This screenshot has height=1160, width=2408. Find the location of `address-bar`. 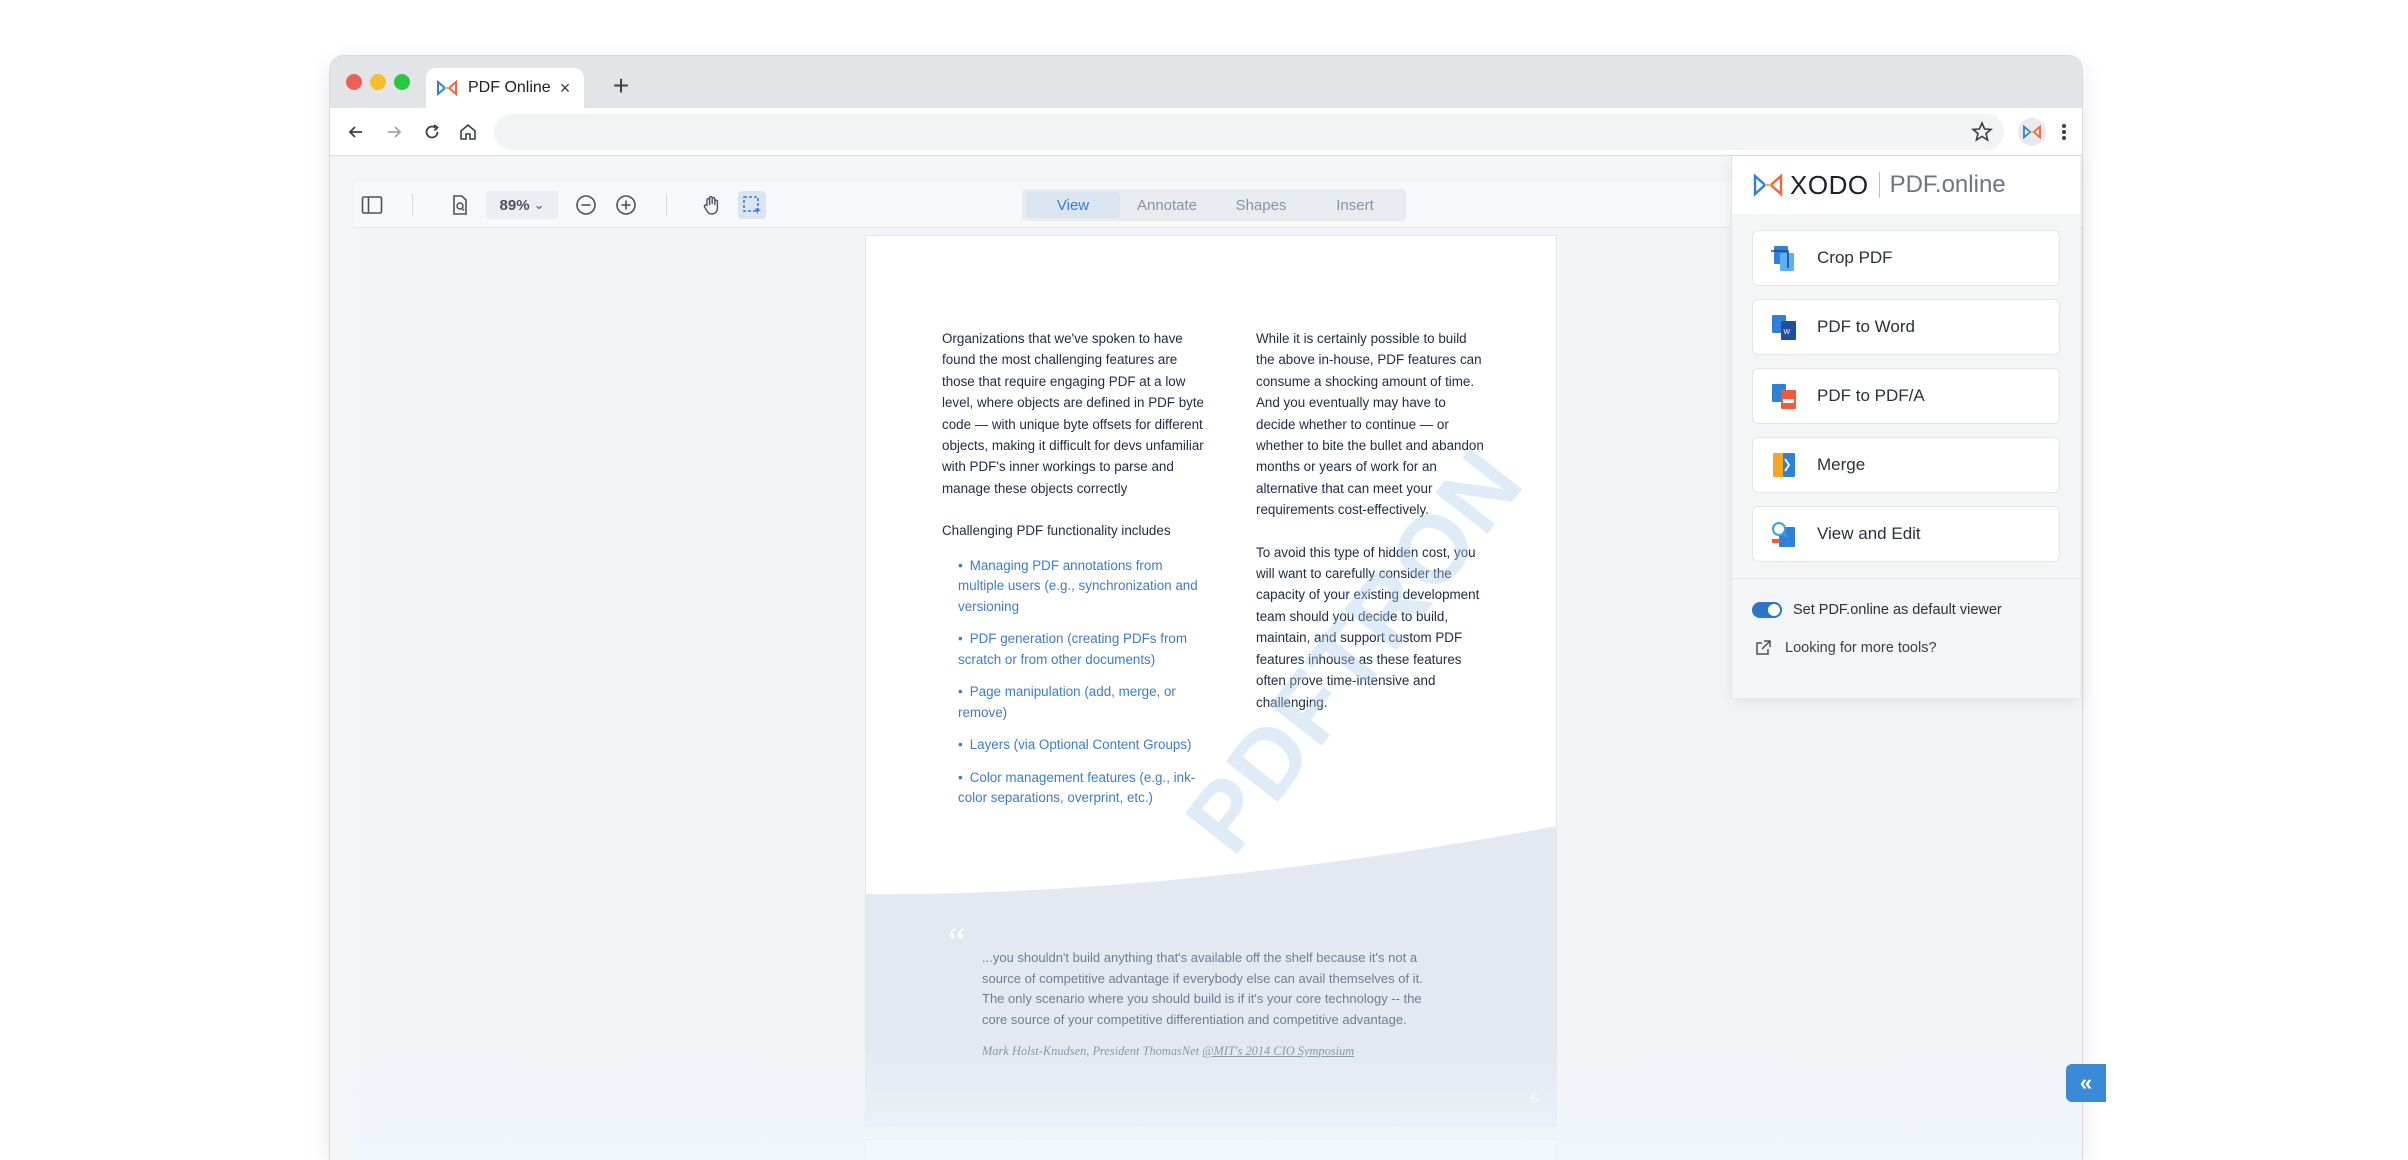

address-bar is located at coordinates (1249, 132).